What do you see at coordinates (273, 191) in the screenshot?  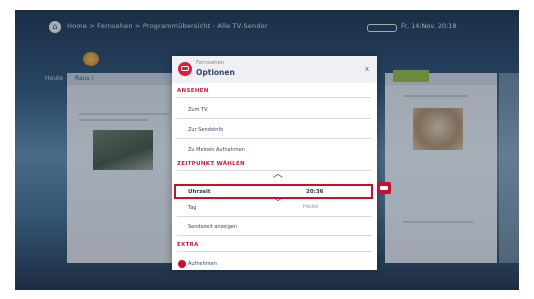 I see `uhrzeit-picker-row: Uhrzeit 20:36` at bounding box center [273, 191].